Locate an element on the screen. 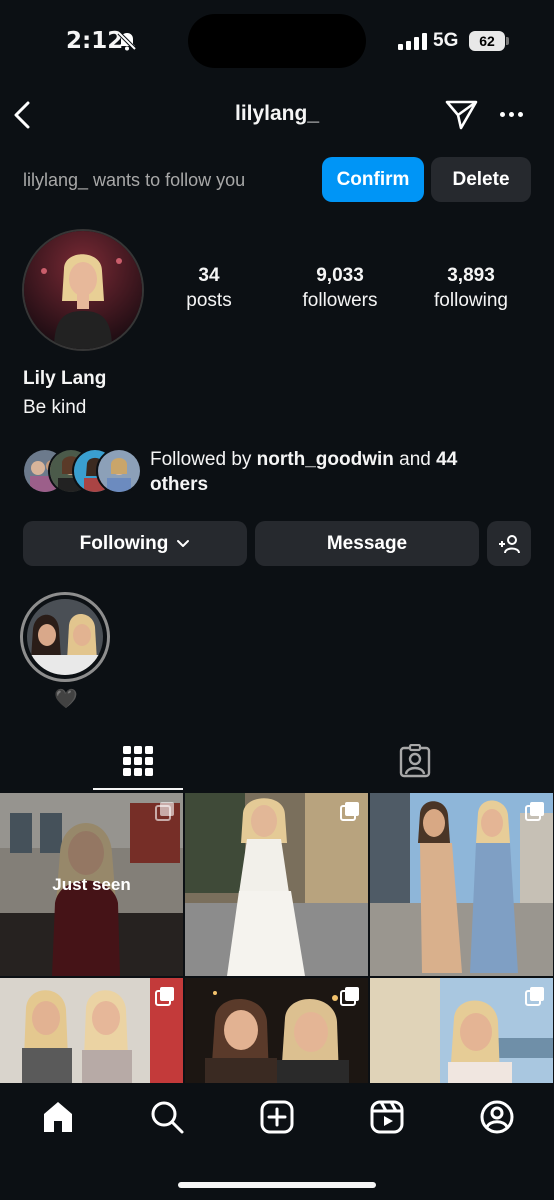  mutual-followers-avatars is located at coordinates (82, 472).